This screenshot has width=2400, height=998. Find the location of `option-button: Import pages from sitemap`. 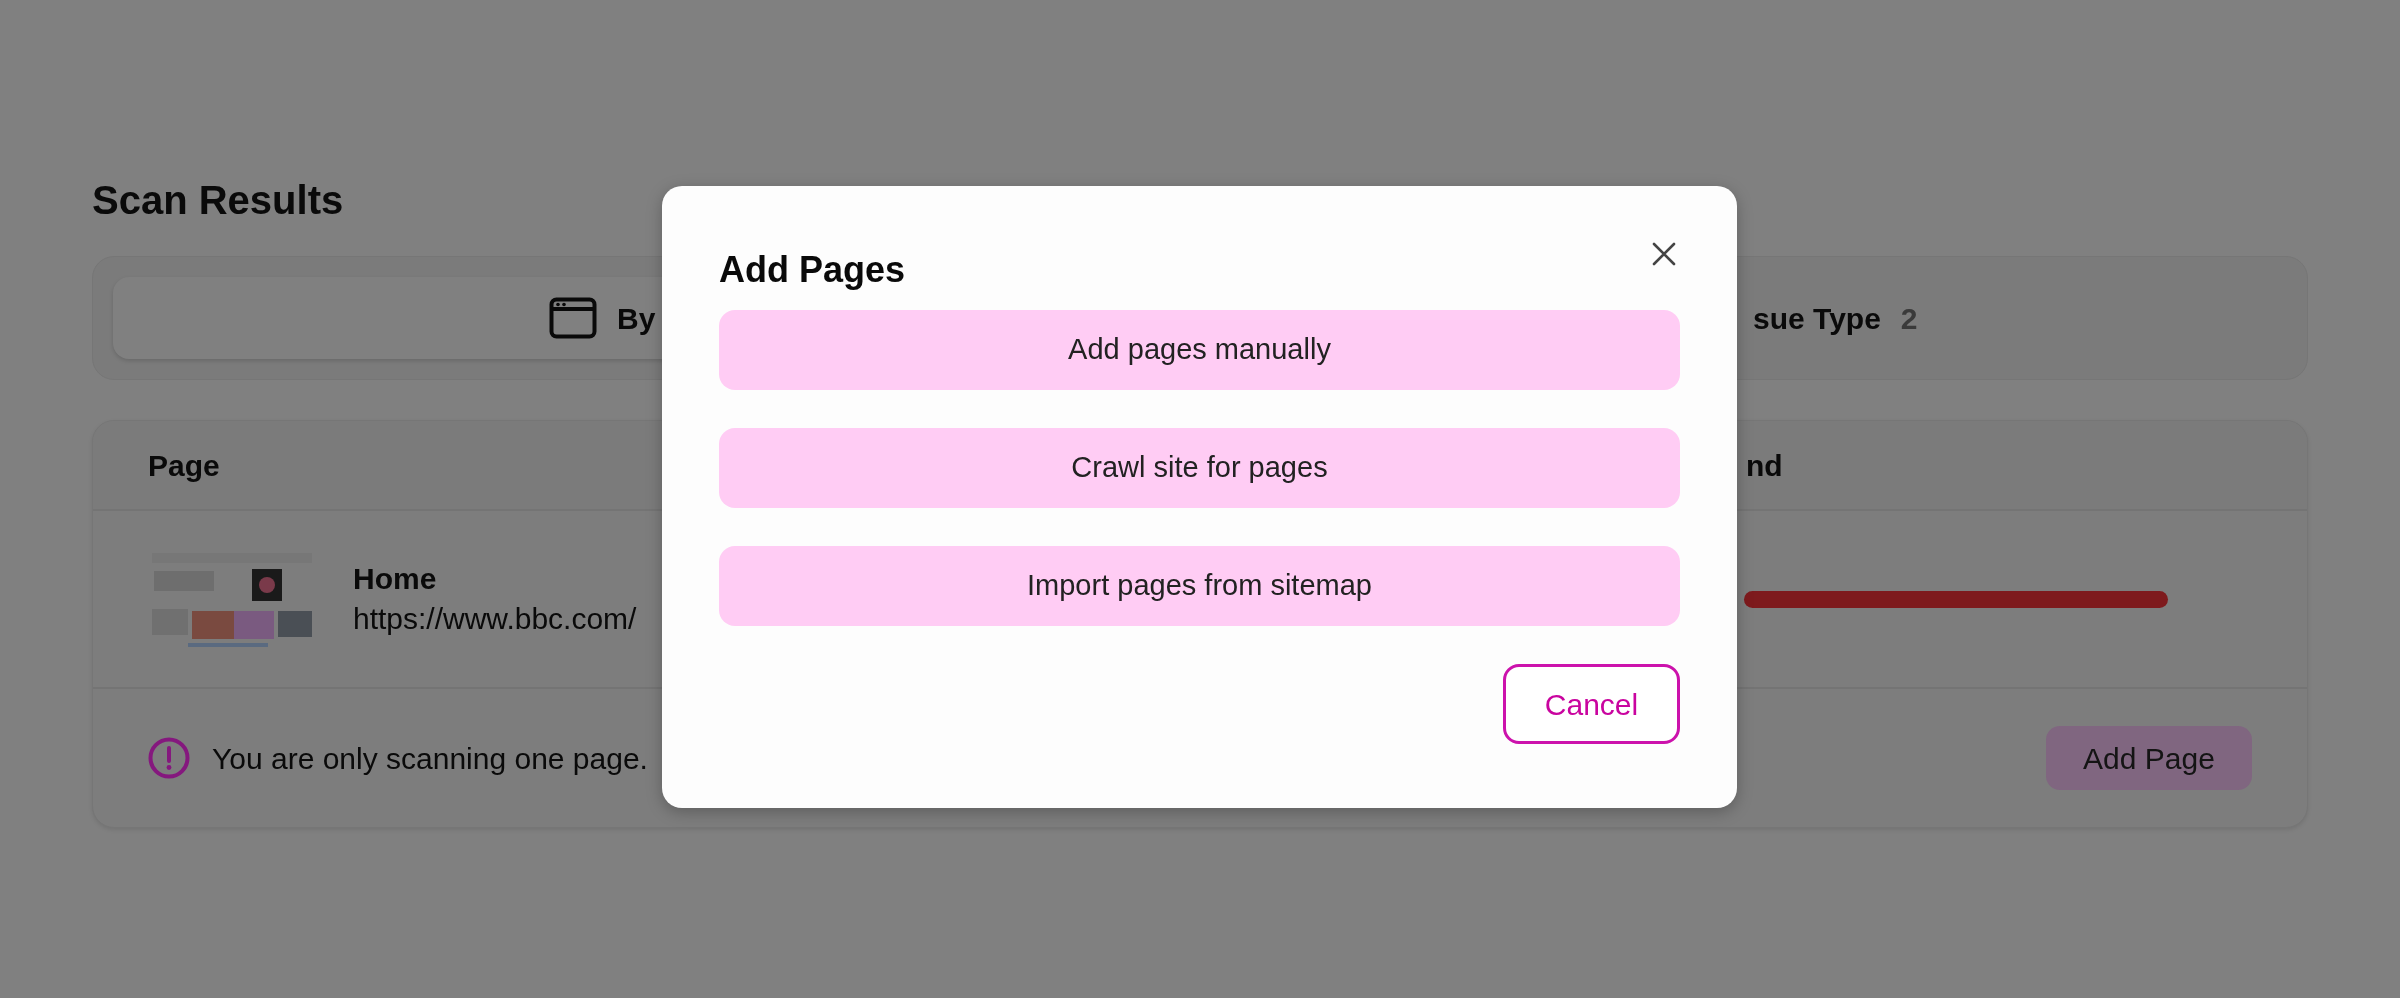

option-button: Import pages from sitemap is located at coordinates (1199, 586).